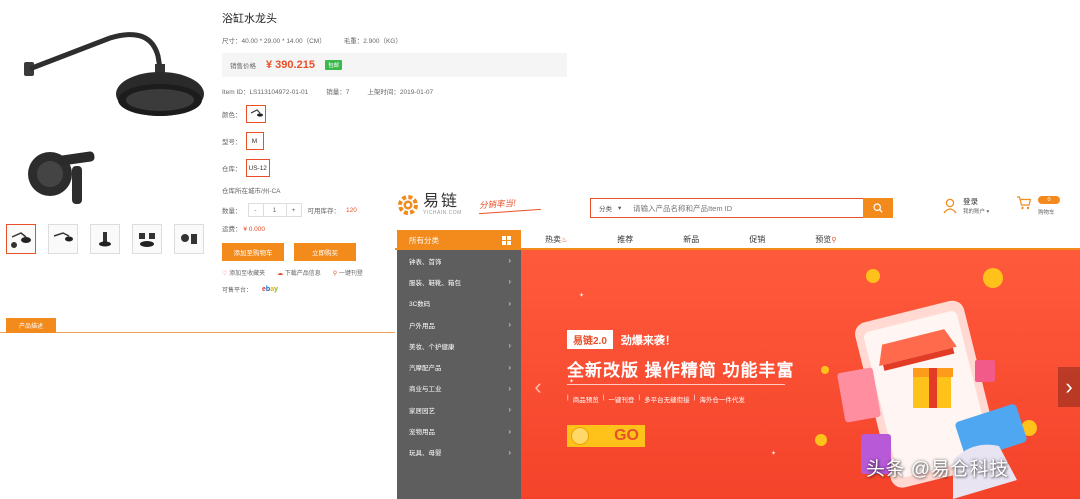 Image resolution: width=1080 pixels, height=499 pixels. I want to click on banner-next-arrow: ›, so click(1069, 387).